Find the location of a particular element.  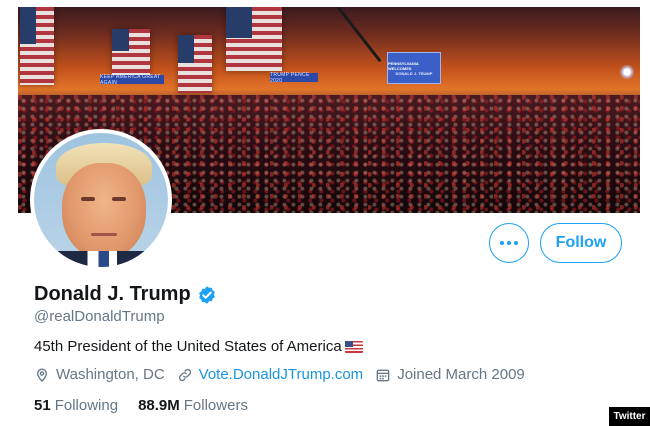

website-link: Vote.DonaldJTrump.com is located at coordinates (281, 374).